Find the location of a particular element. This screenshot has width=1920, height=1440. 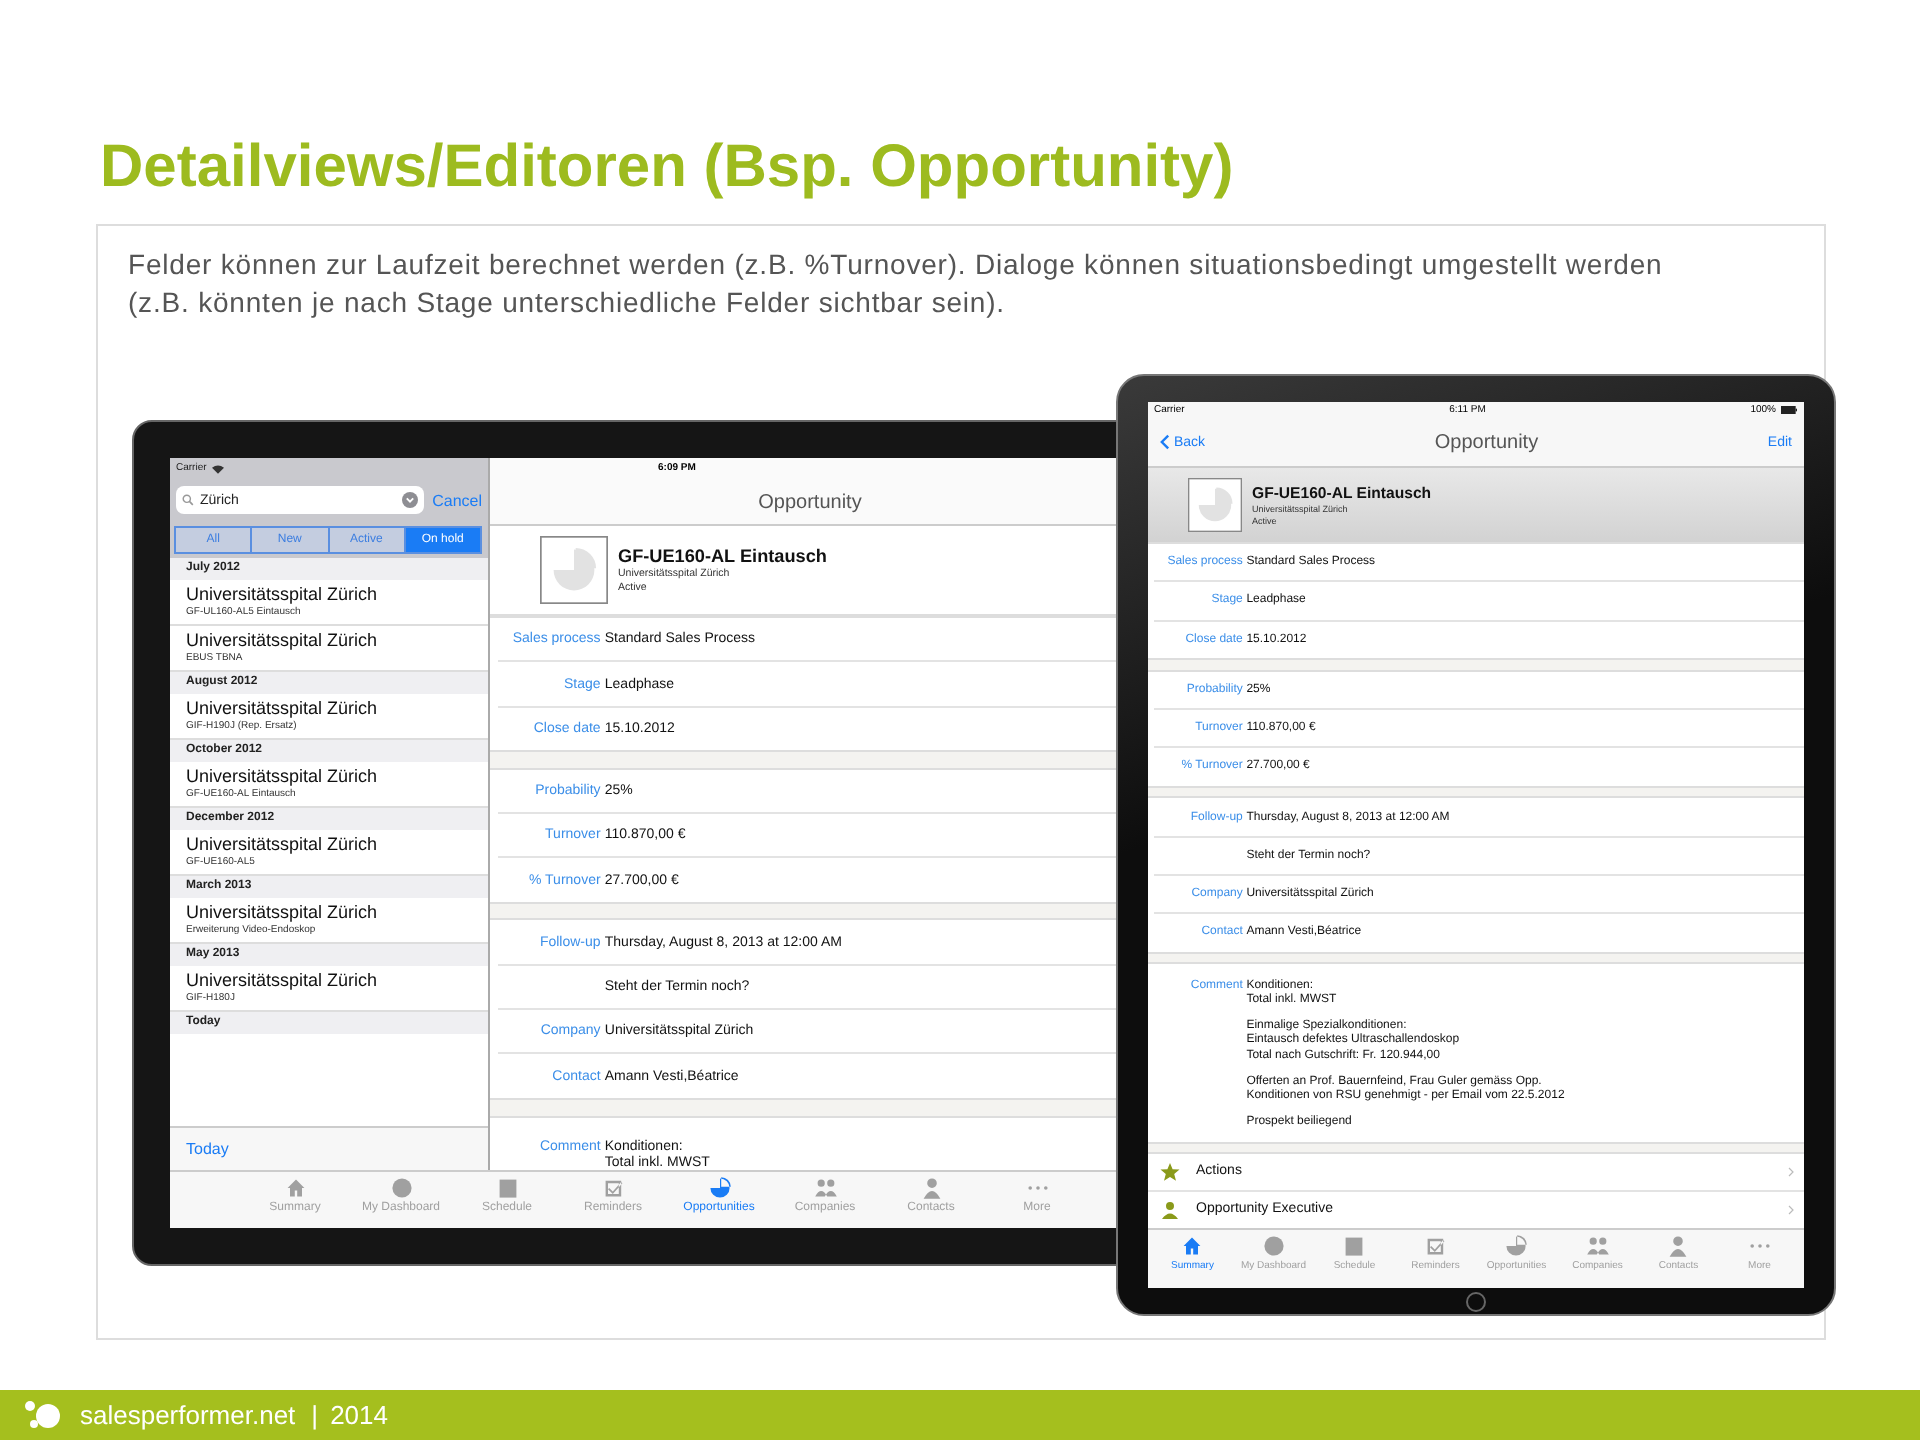

footer-site: salesperformer.net is located at coordinates (188, 1415).